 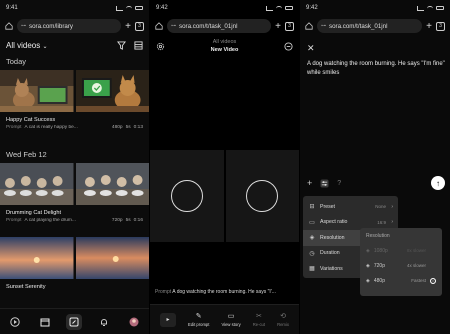 What do you see at coordinates (312, 238) in the screenshot?
I see `resolution-icon: ◈` at bounding box center [312, 238].